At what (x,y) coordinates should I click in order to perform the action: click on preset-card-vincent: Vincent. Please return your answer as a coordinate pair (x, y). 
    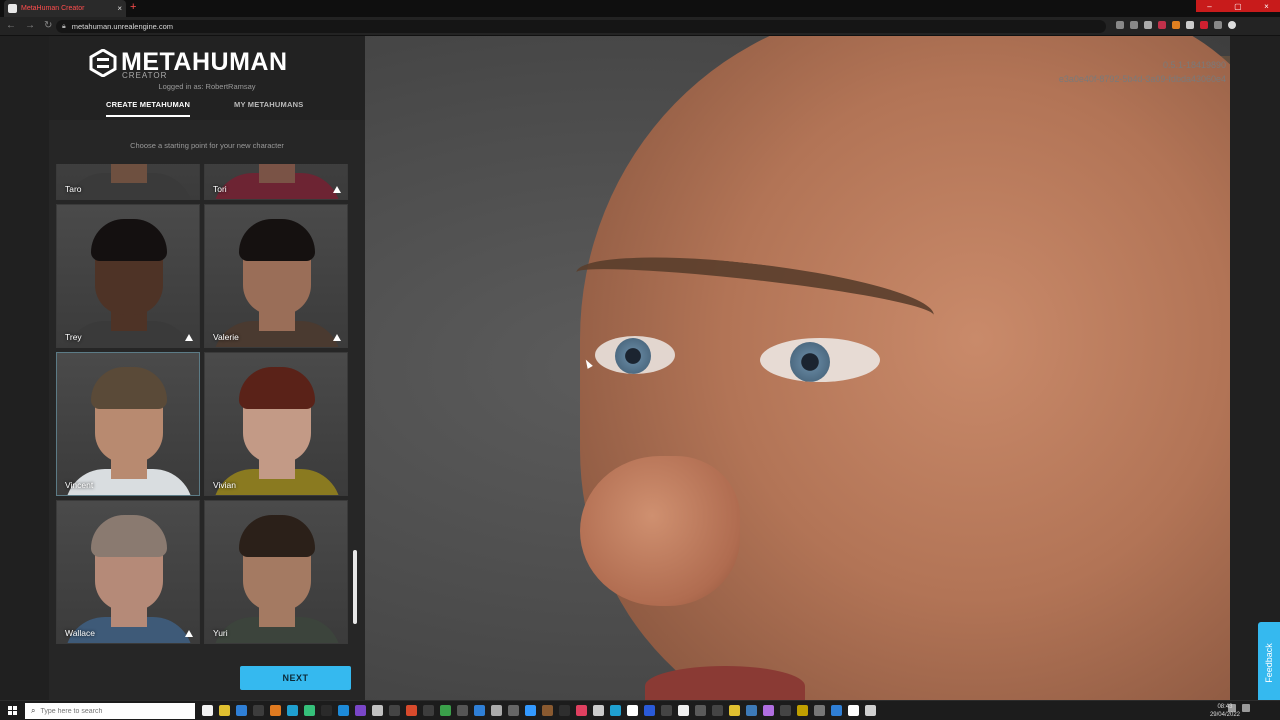
    Looking at the image, I should click on (128, 424).